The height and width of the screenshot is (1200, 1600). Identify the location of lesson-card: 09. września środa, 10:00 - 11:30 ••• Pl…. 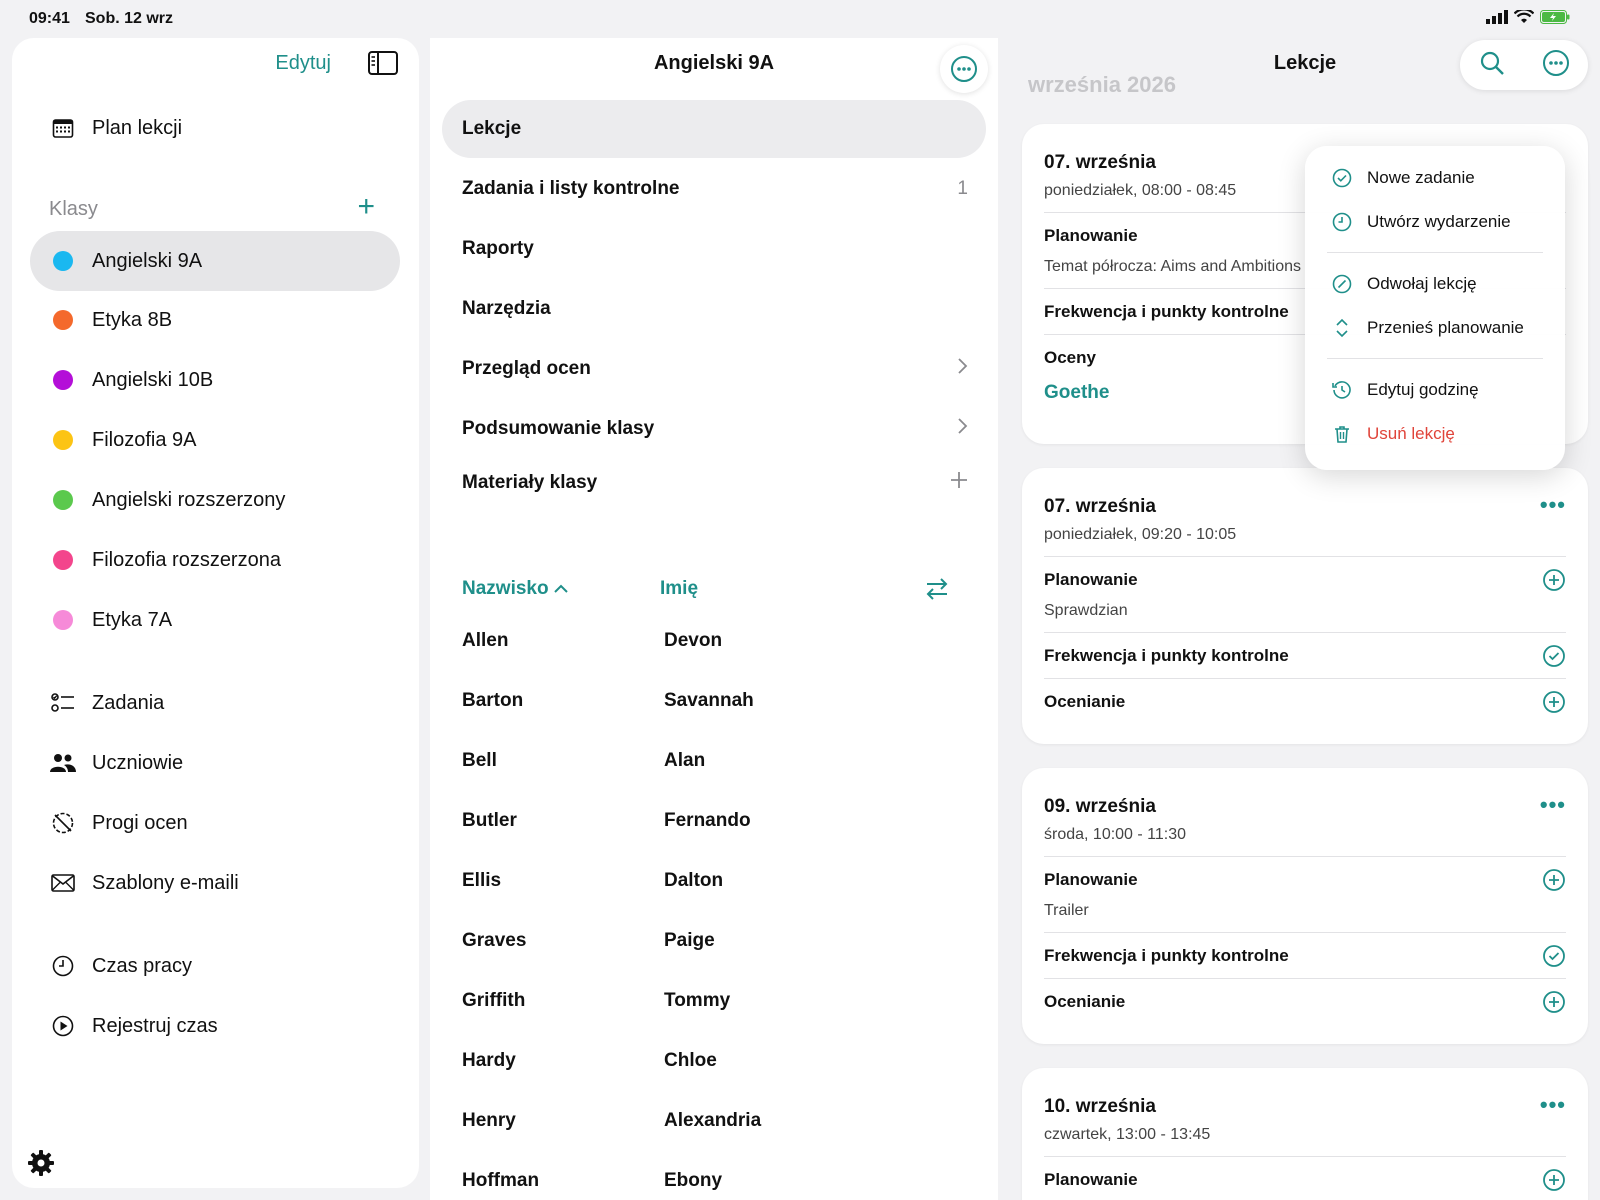
(1305, 906).